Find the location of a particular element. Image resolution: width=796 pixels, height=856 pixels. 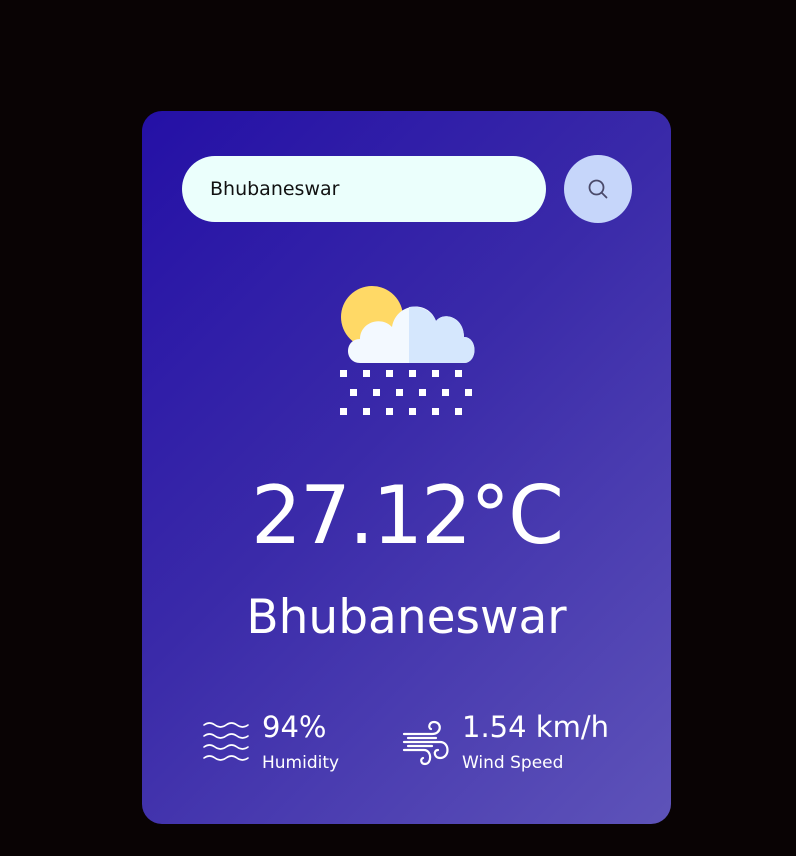

wind-icon is located at coordinates (425, 743).